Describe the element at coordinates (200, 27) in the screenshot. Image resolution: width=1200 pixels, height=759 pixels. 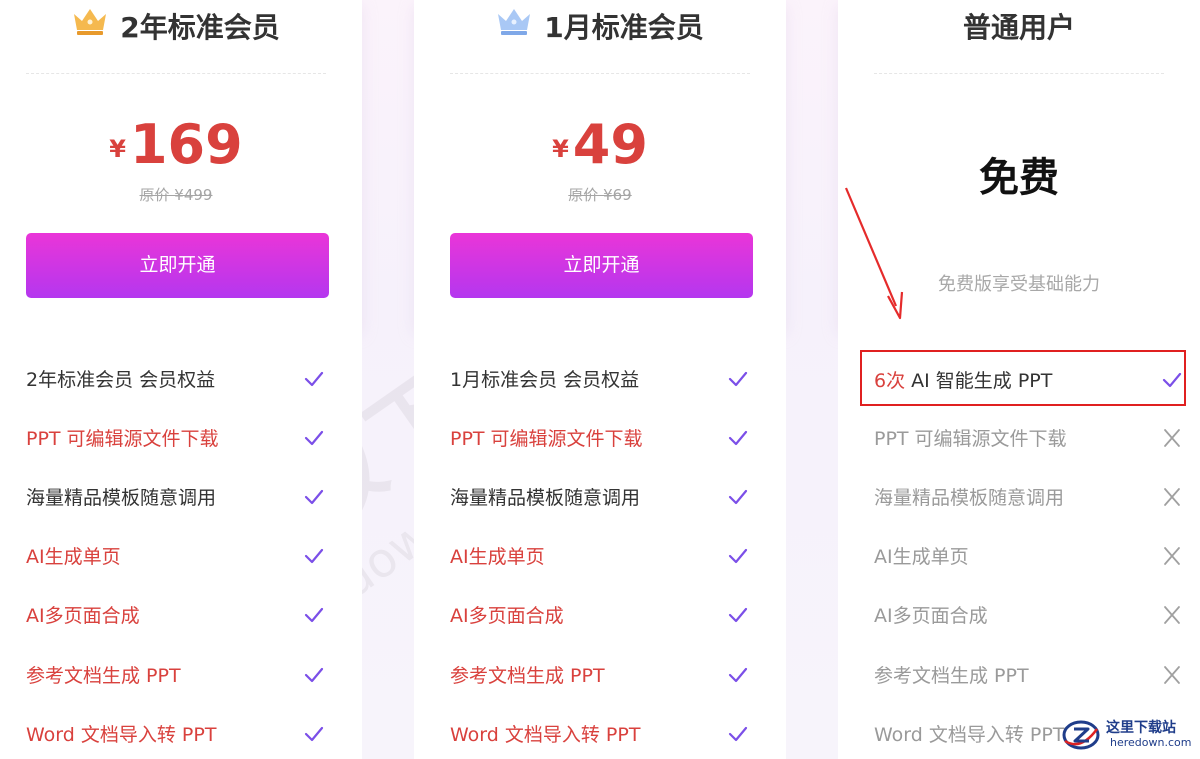
I see `plan-title-text: 2年标准会员` at that location.